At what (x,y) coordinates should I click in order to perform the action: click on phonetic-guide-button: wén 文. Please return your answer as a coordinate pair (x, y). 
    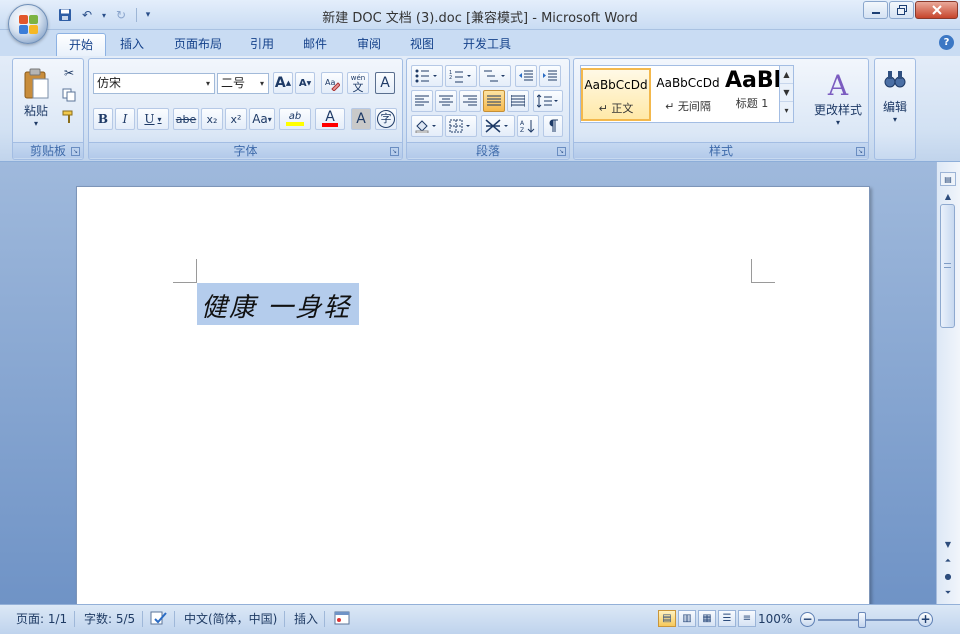
    Looking at the image, I should click on (358, 83).